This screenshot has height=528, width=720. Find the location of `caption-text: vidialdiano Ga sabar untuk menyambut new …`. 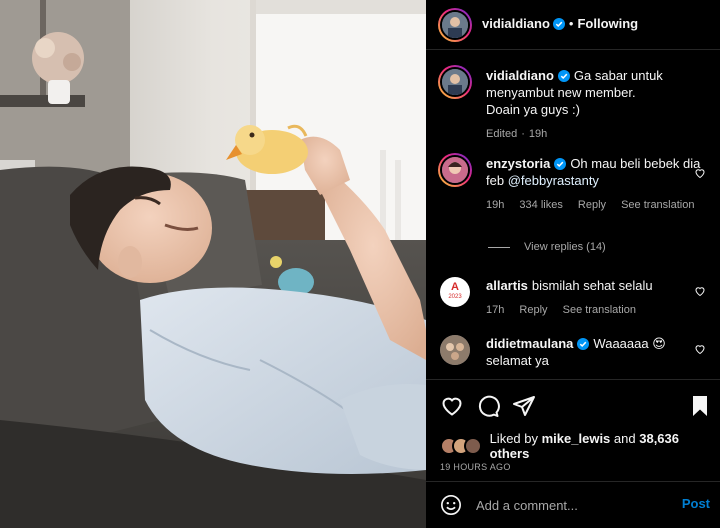

caption-text: vidialdiano Ga sabar untuk menyambut new … is located at coordinates (574, 105).